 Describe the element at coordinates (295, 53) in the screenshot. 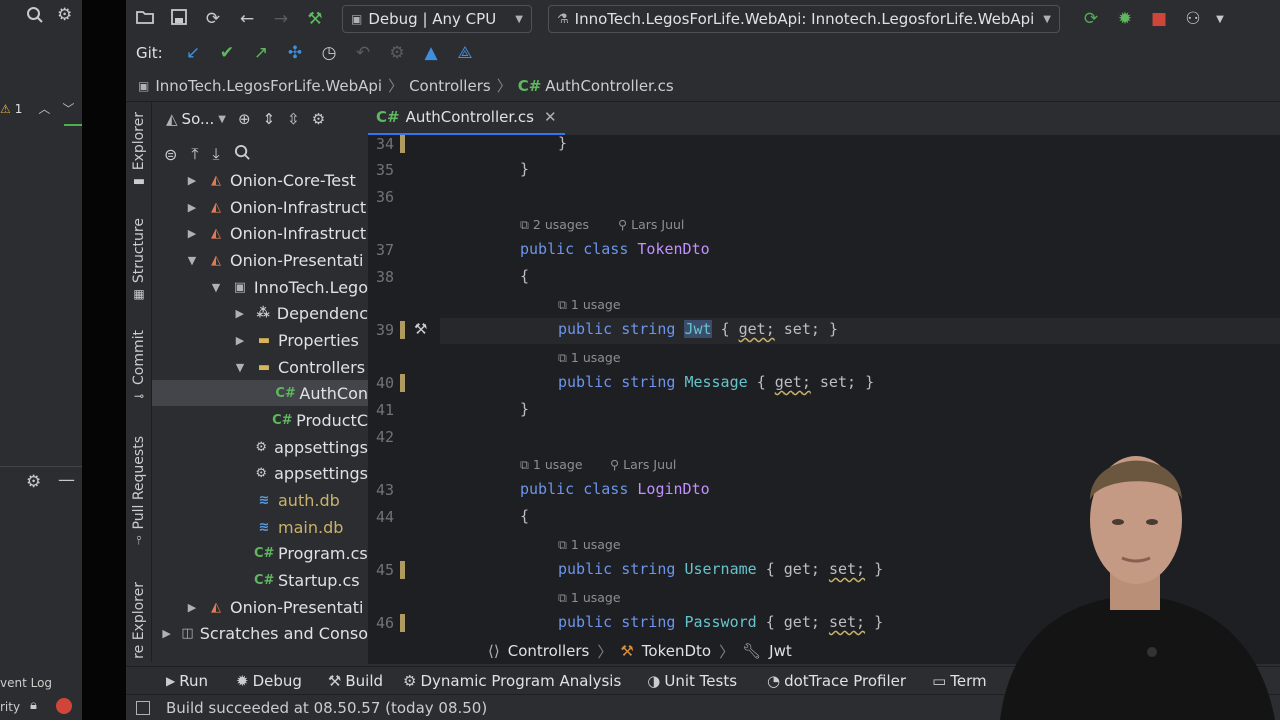

I see `git-merge-icon: ✣` at that location.